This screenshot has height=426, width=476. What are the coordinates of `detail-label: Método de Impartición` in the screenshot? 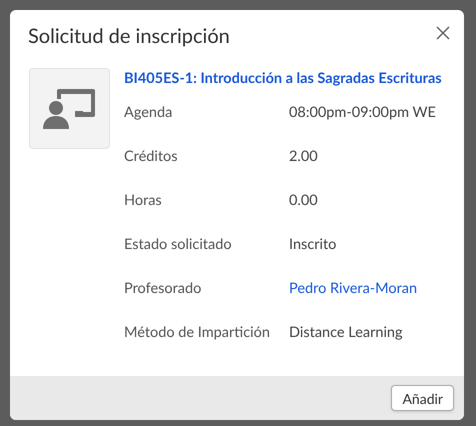 It's located at (197, 333).